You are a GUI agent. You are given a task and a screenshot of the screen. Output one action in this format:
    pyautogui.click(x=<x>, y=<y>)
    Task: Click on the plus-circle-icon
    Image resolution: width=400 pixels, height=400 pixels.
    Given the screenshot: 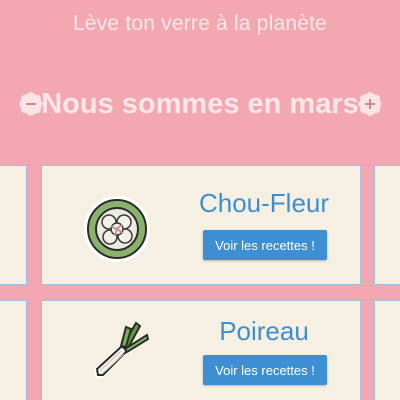 What is the action you would take?
    pyautogui.click(x=370, y=104)
    